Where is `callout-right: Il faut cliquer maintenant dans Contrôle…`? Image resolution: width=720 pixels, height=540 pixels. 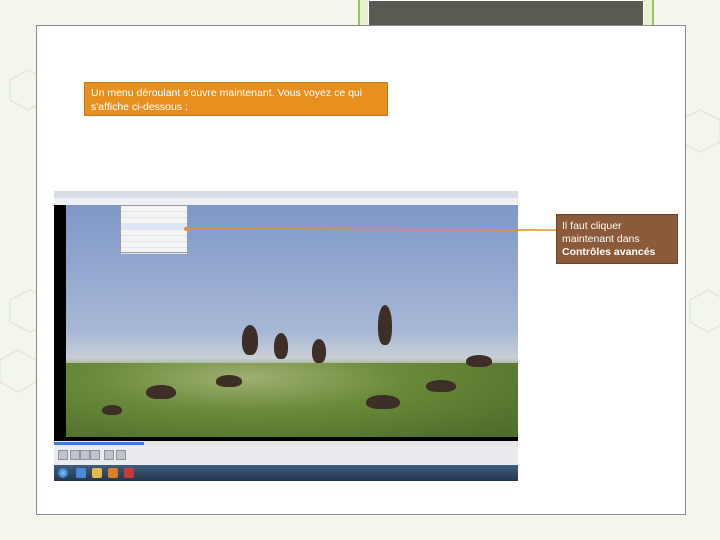
callout-right: Il faut cliquer maintenant dans Contrôle… is located at coordinates (617, 239).